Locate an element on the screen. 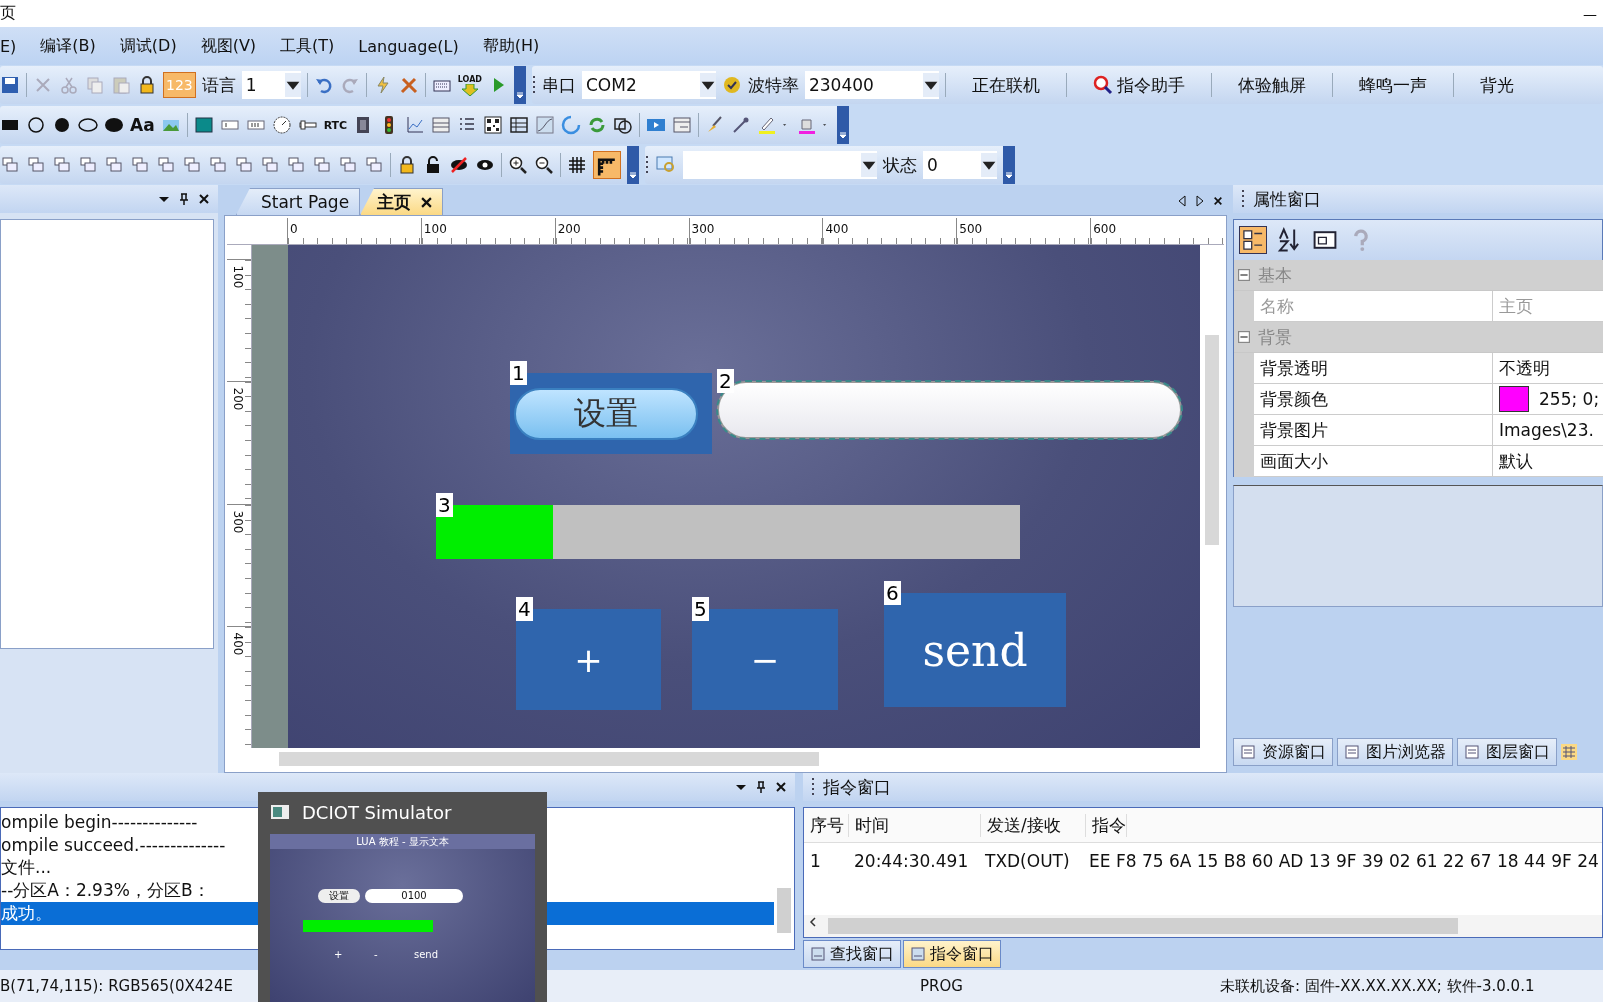 The image size is (1603, 1002). property-value: Images\23. is located at coordinates (1546, 430).